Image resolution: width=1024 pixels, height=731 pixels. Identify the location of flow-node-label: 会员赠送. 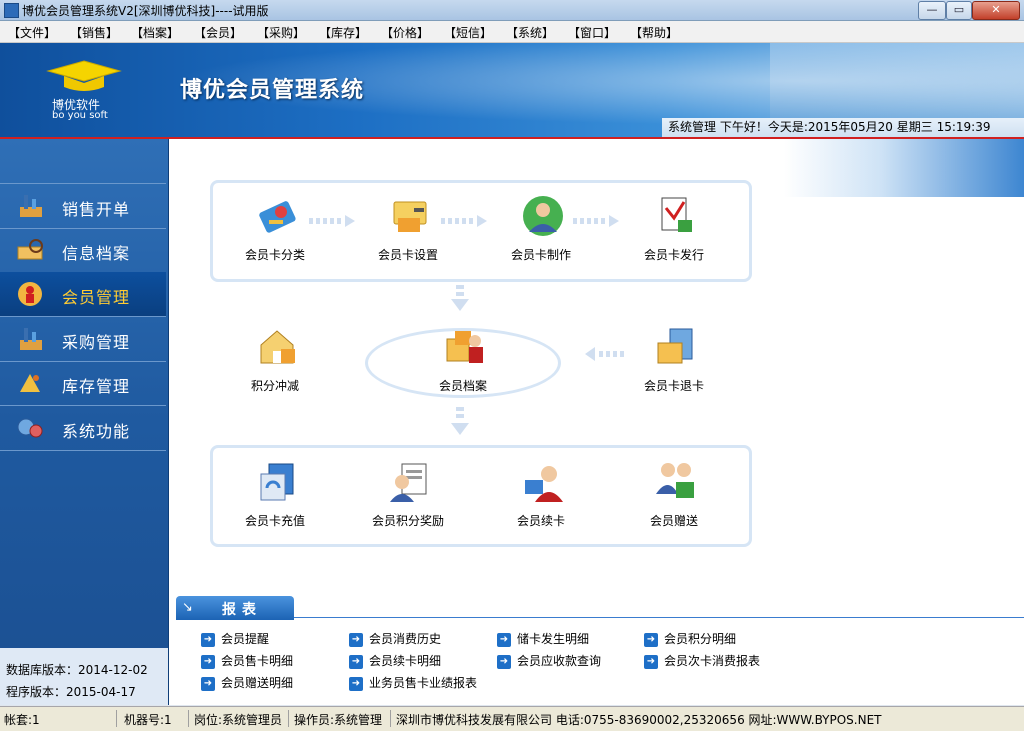
(673, 521).